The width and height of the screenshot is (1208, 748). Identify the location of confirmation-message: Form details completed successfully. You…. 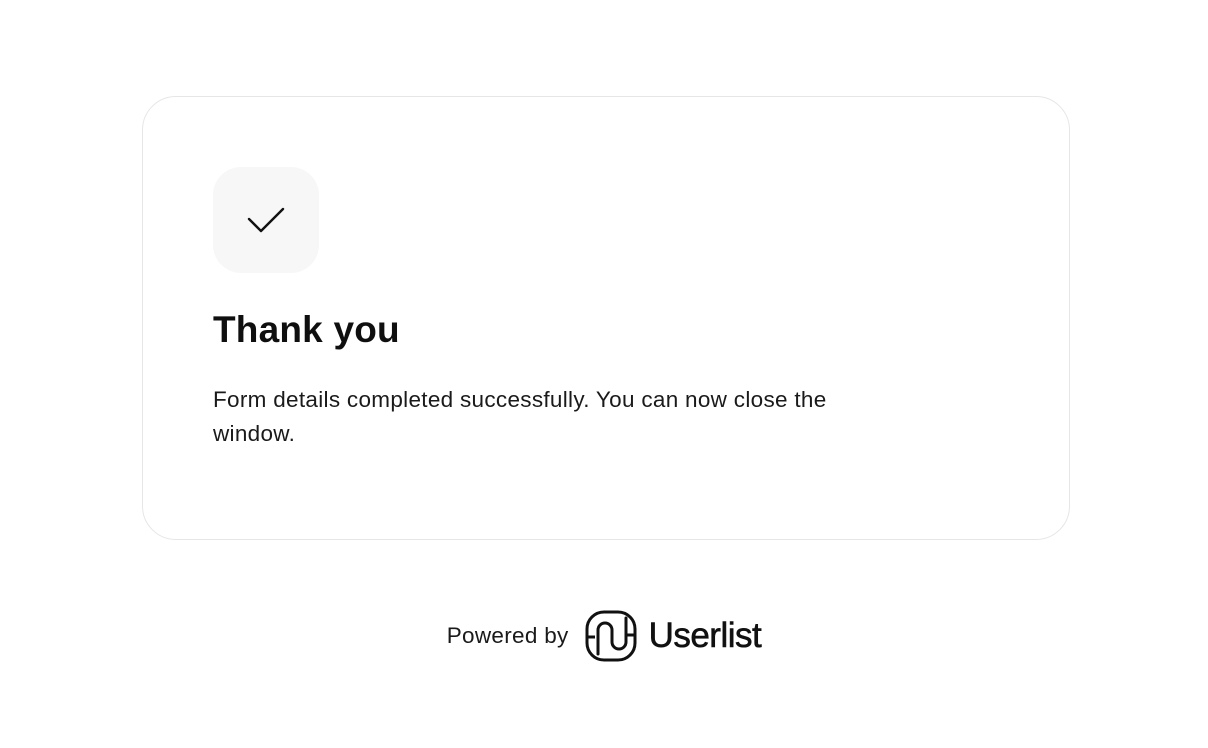
(520, 416).